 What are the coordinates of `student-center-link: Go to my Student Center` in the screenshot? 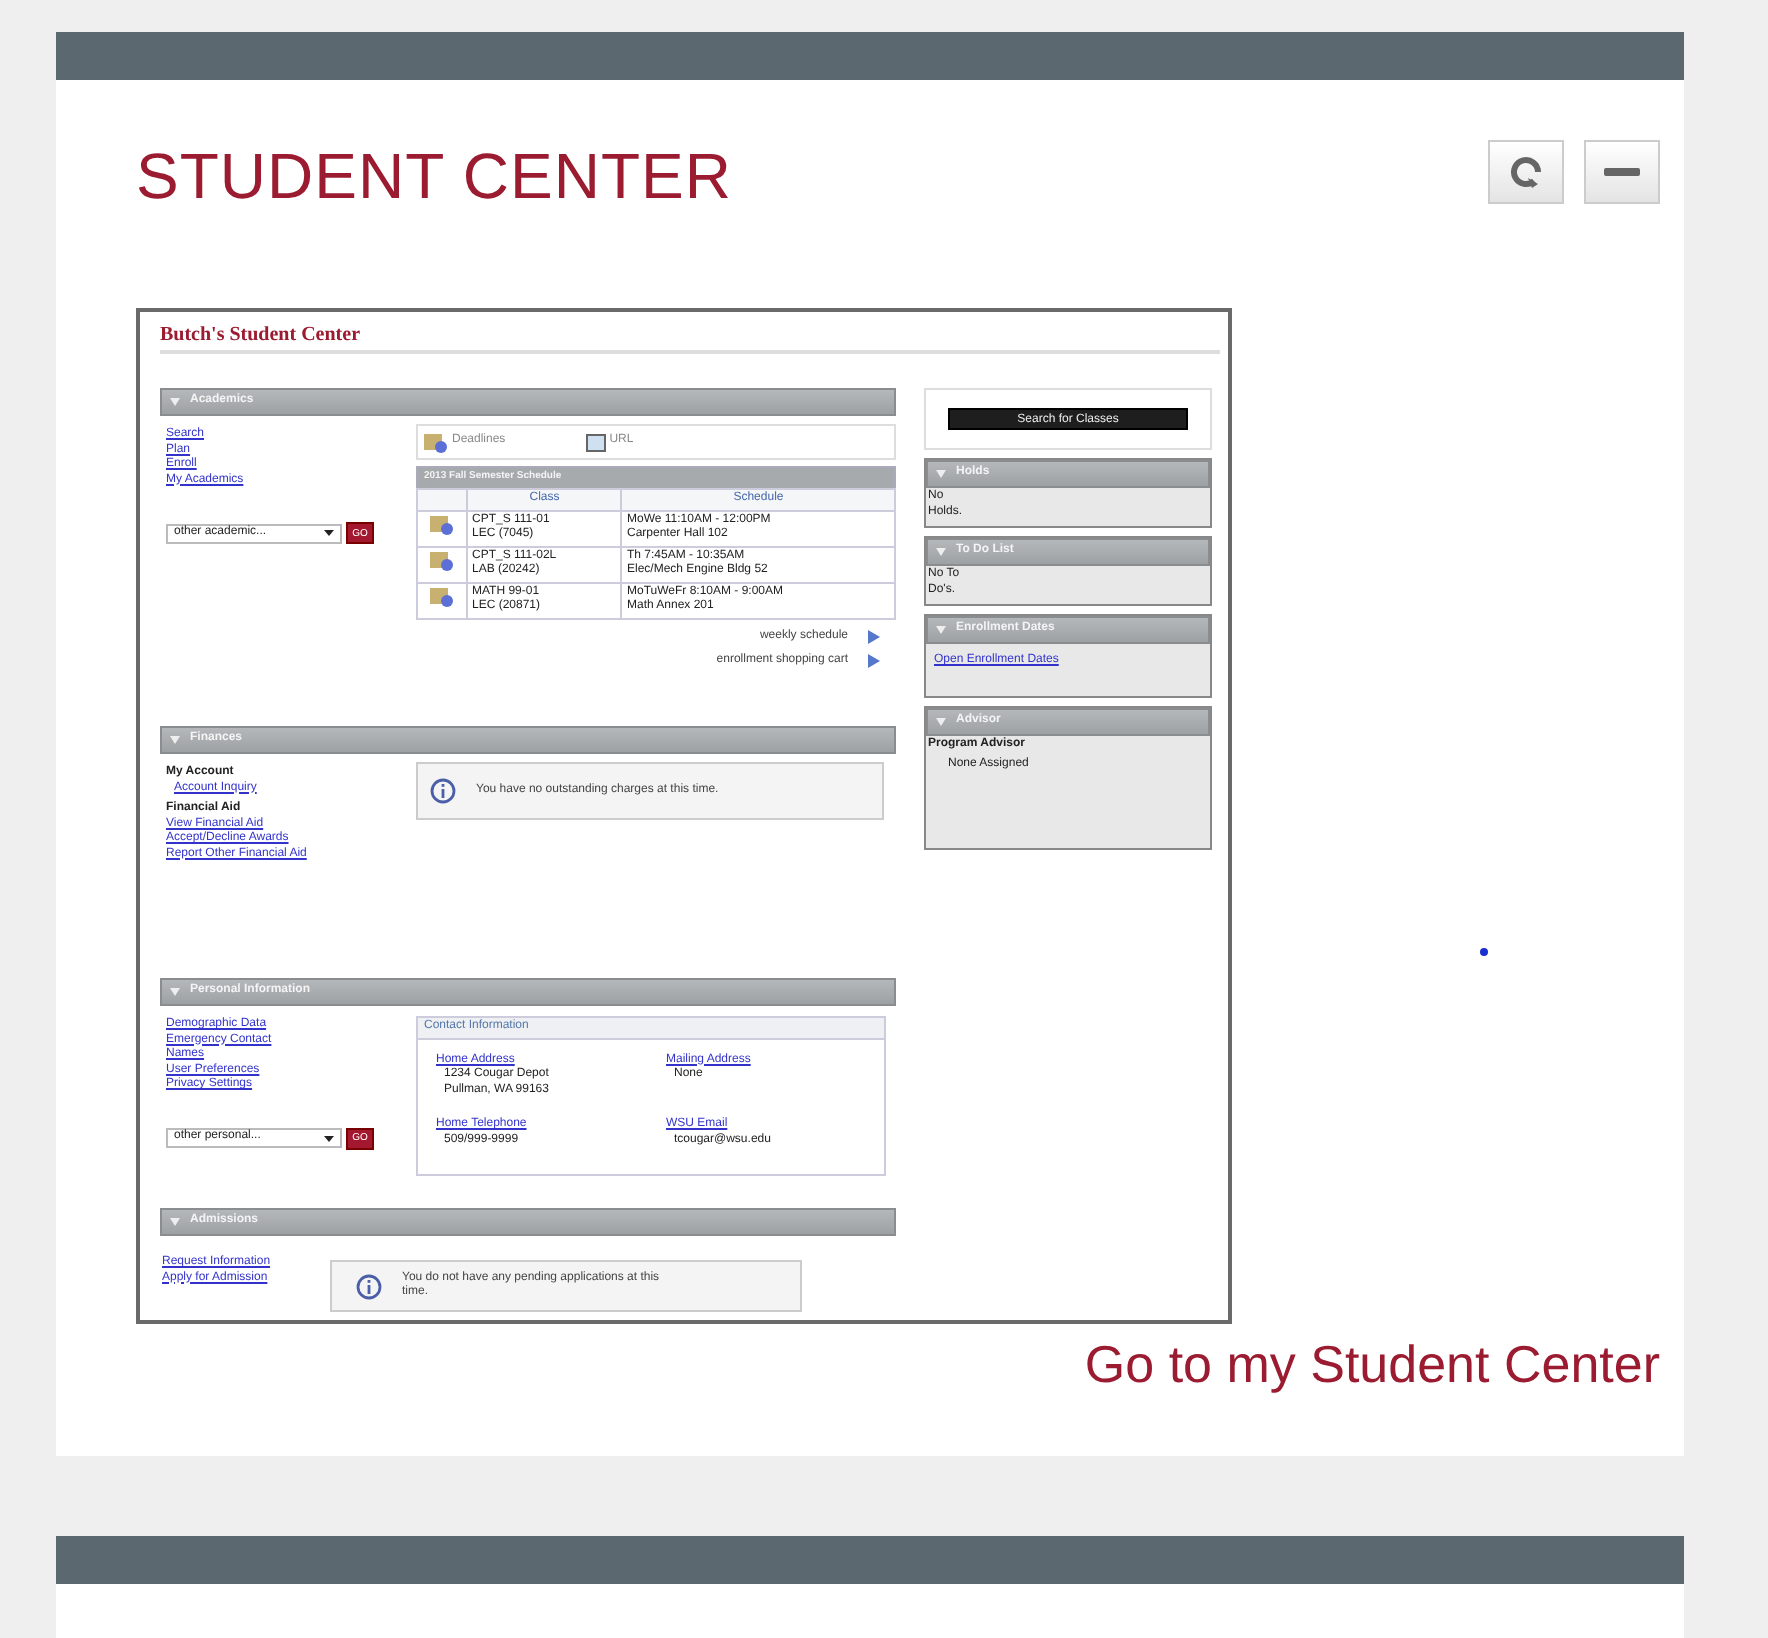 It's located at (1372, 1364).